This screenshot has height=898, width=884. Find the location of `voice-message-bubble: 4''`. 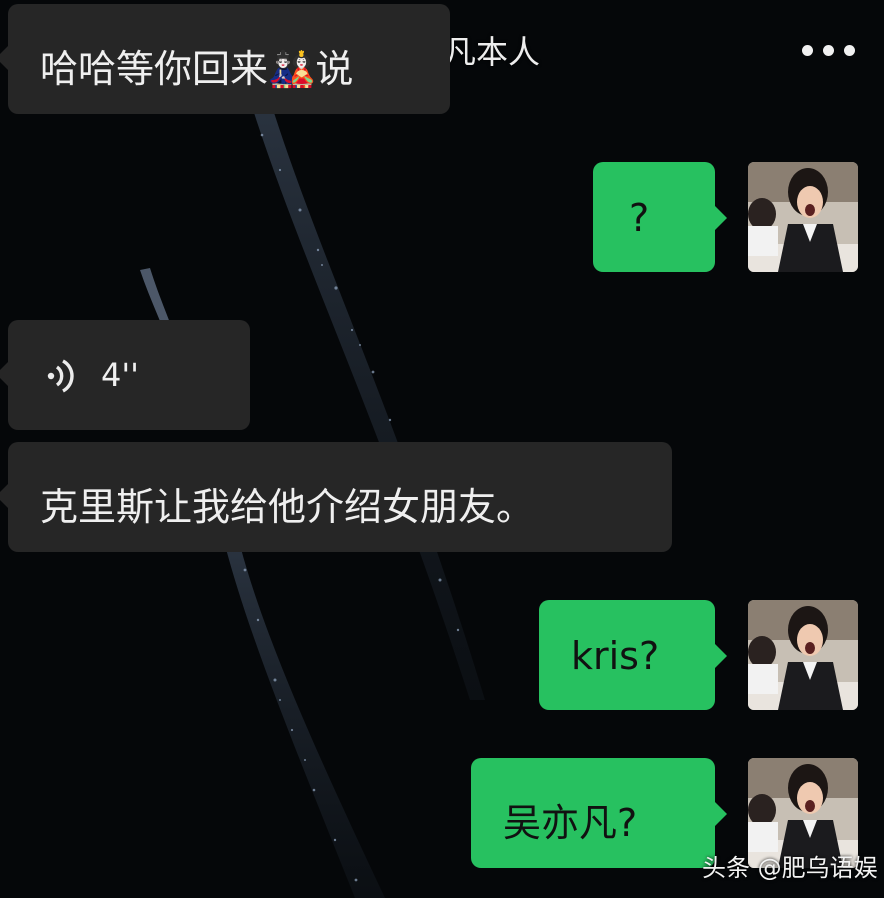

voice-message-bubble: 4'' is located at coordinates (125, 375).